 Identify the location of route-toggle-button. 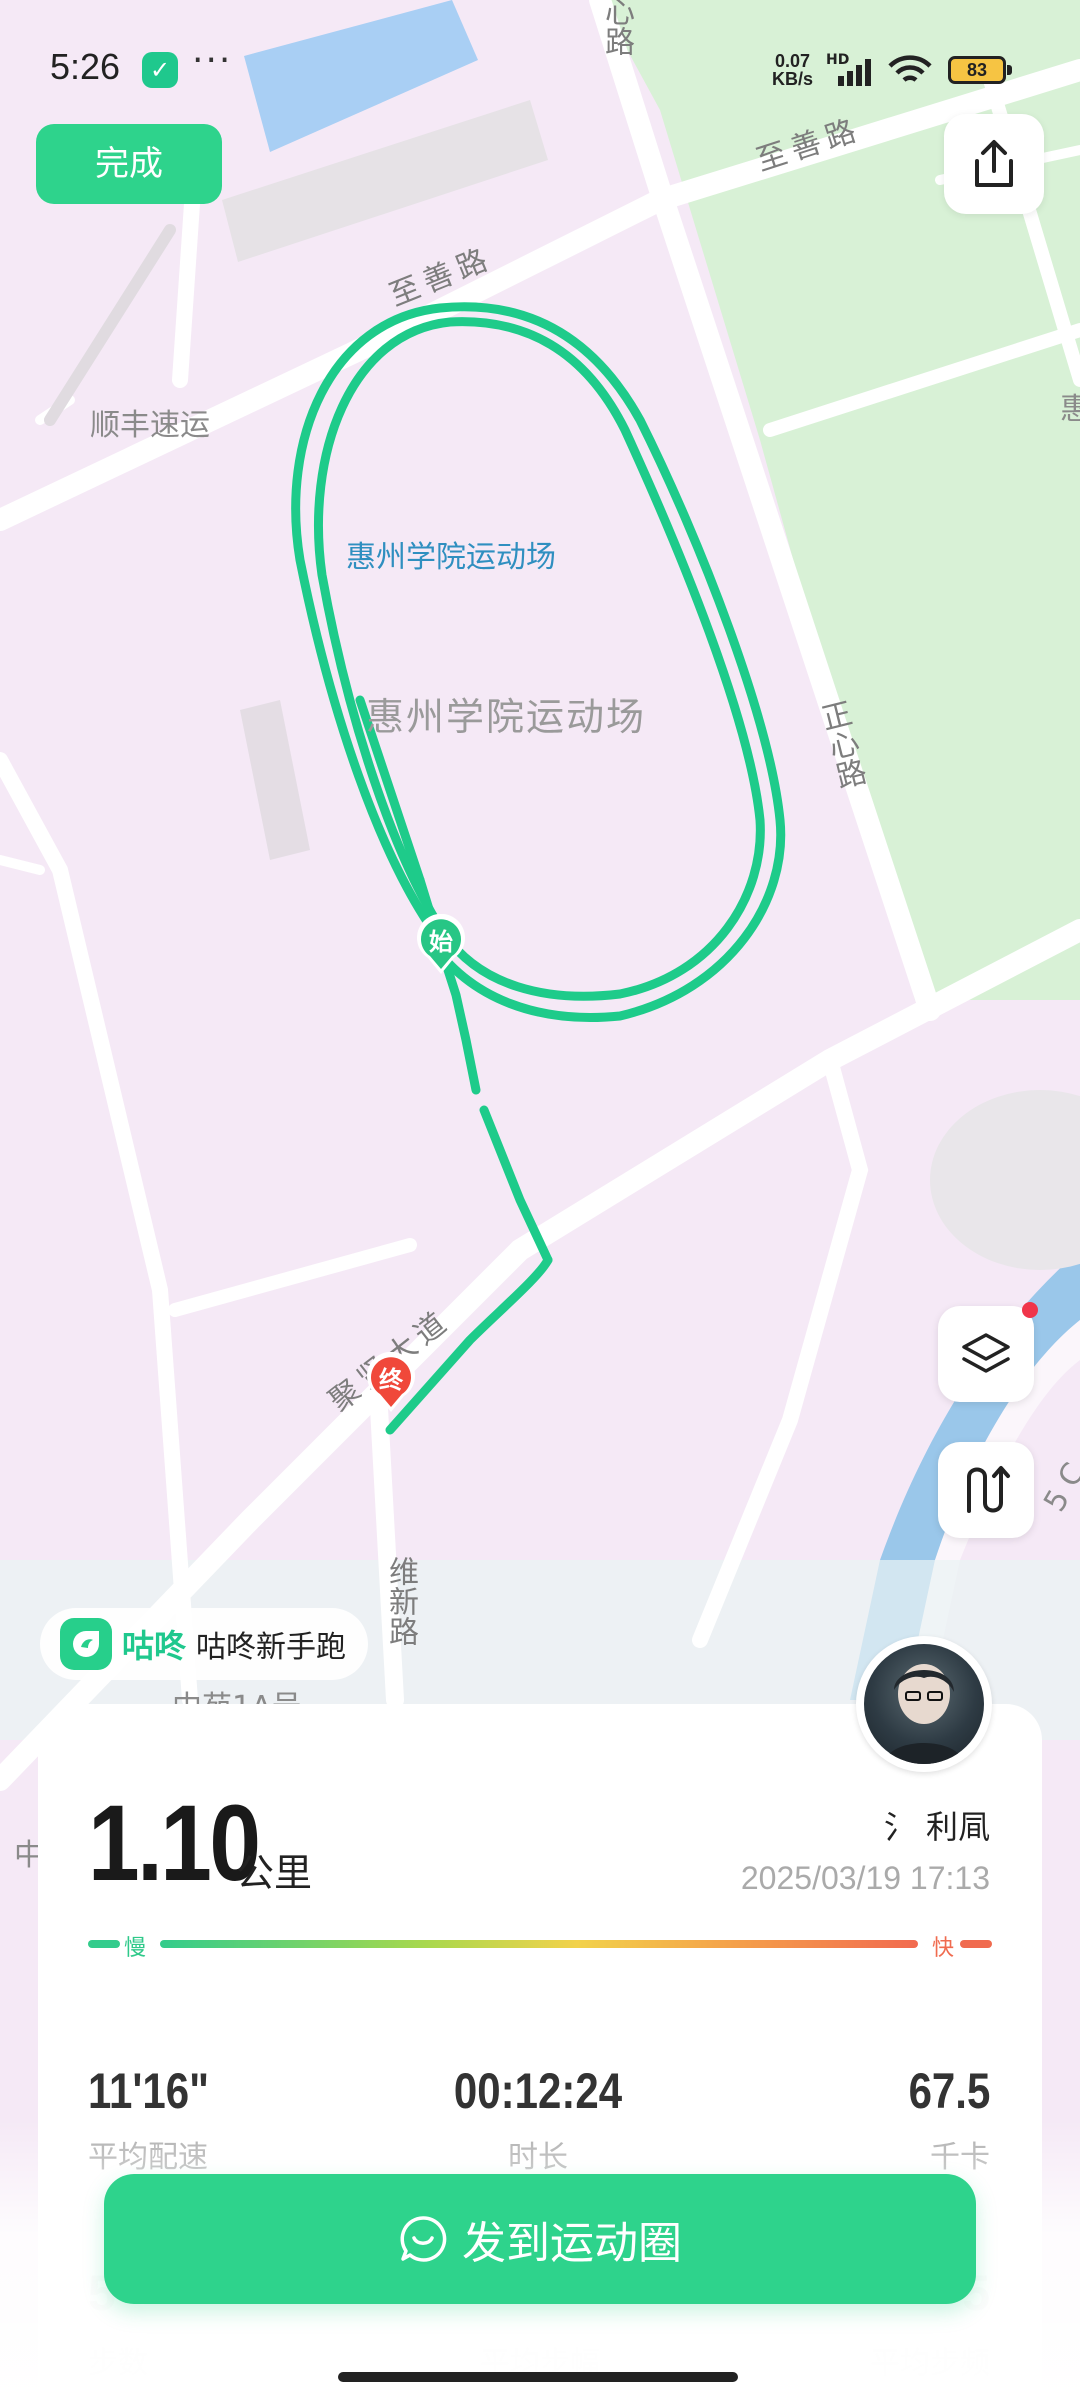
(986, 1490).